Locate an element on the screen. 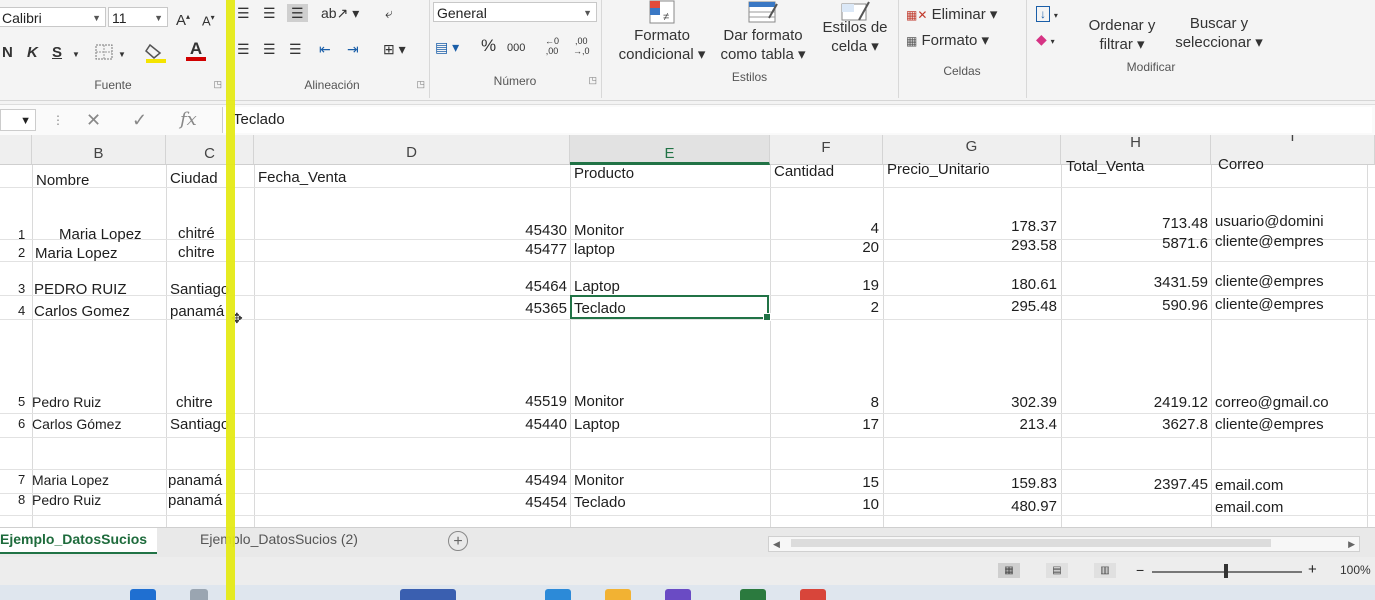 The image size is (1375, 600). zoom-out-icon: − is located at coordinates (1140, 570).